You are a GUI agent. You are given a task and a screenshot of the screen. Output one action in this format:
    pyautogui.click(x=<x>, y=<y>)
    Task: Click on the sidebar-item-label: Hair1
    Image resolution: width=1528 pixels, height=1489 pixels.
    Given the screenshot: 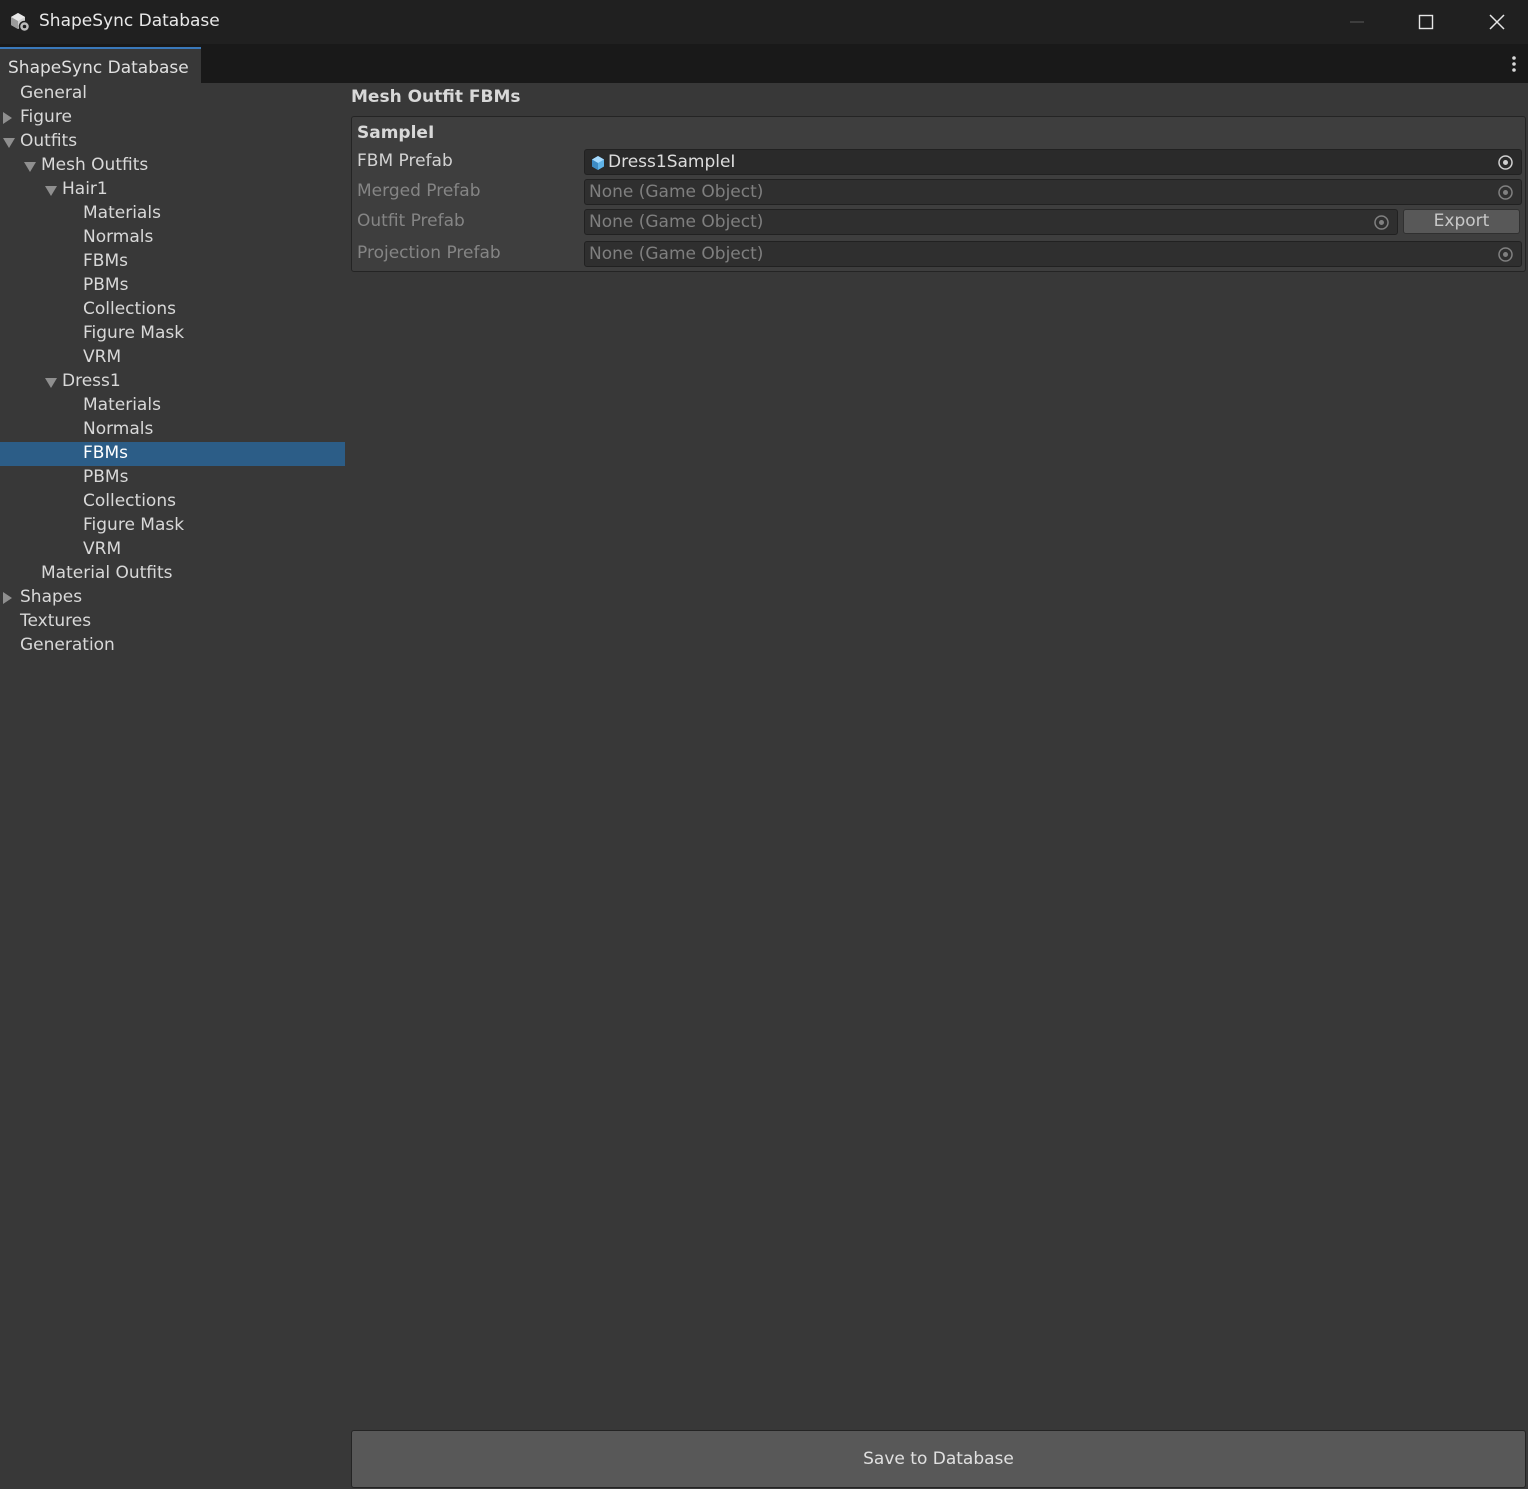 What is the action you would take?
    pyautogui.click(x=85, y=189)
    